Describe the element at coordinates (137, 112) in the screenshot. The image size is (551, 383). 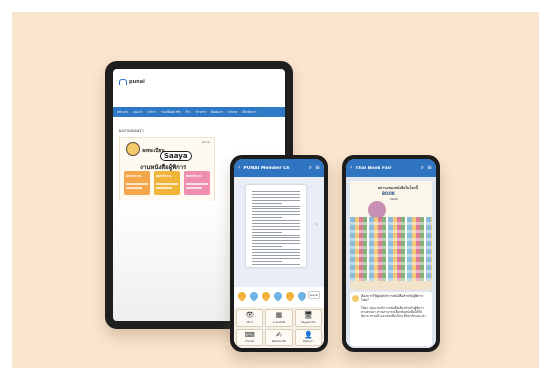
I see `nav-item: แนะนำ` at that location.